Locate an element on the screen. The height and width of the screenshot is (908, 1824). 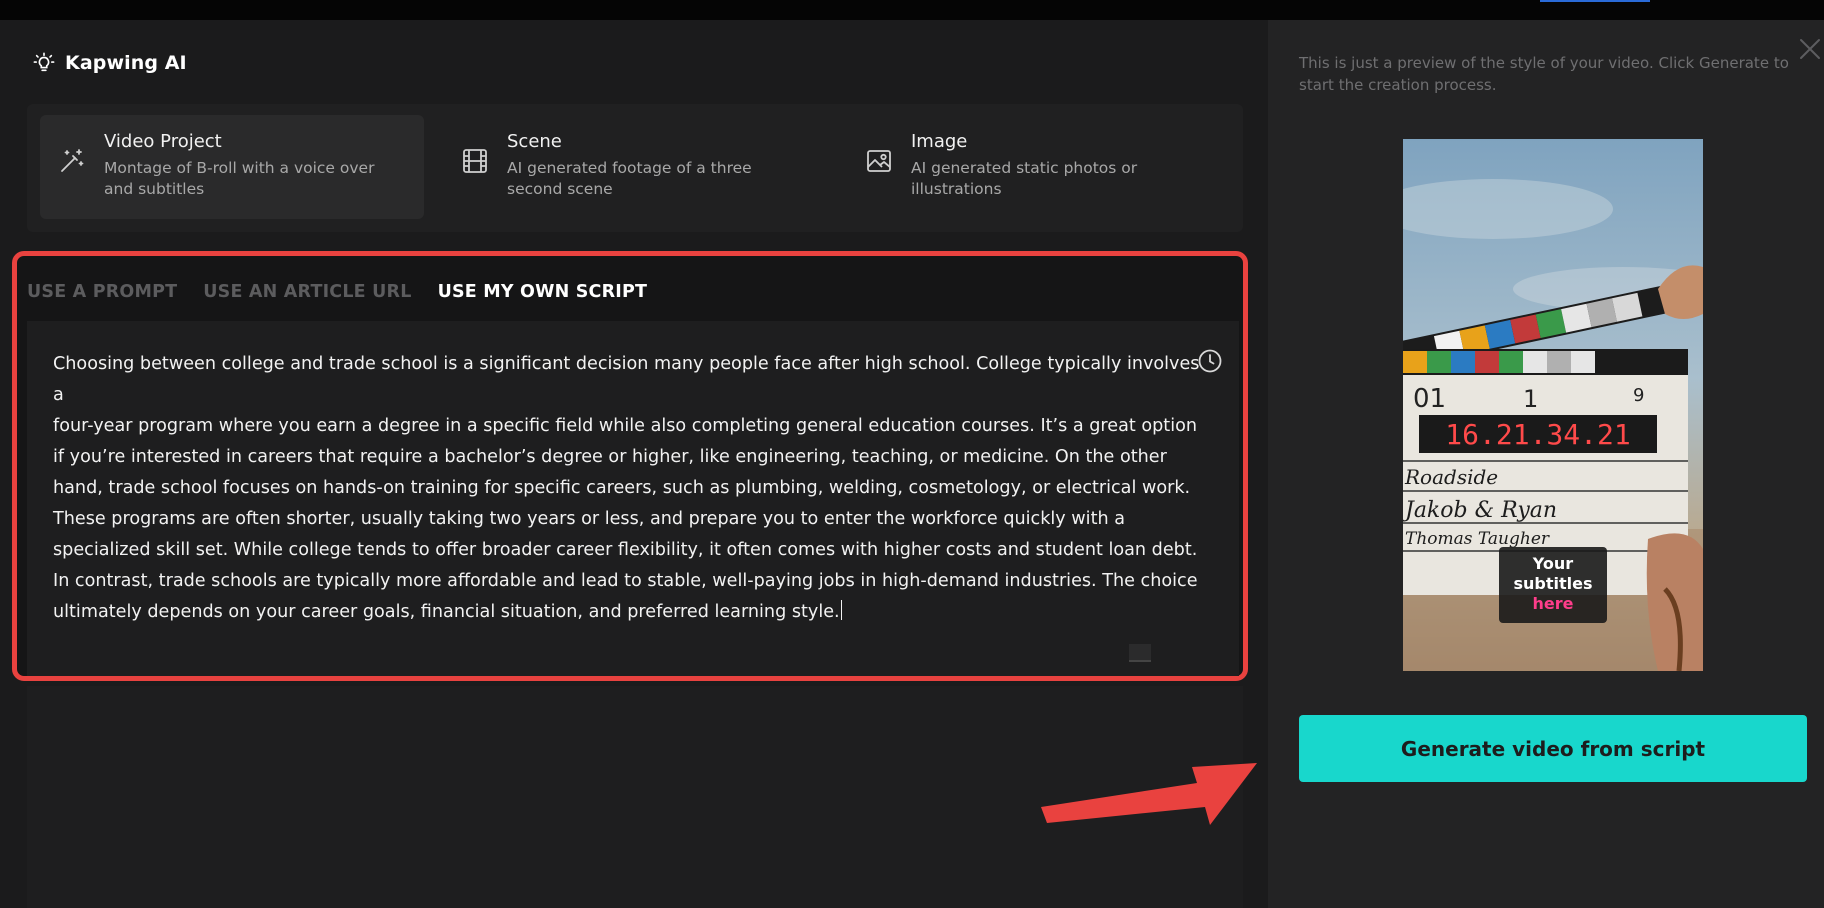
image-icon is located at coordinates (879, 161).